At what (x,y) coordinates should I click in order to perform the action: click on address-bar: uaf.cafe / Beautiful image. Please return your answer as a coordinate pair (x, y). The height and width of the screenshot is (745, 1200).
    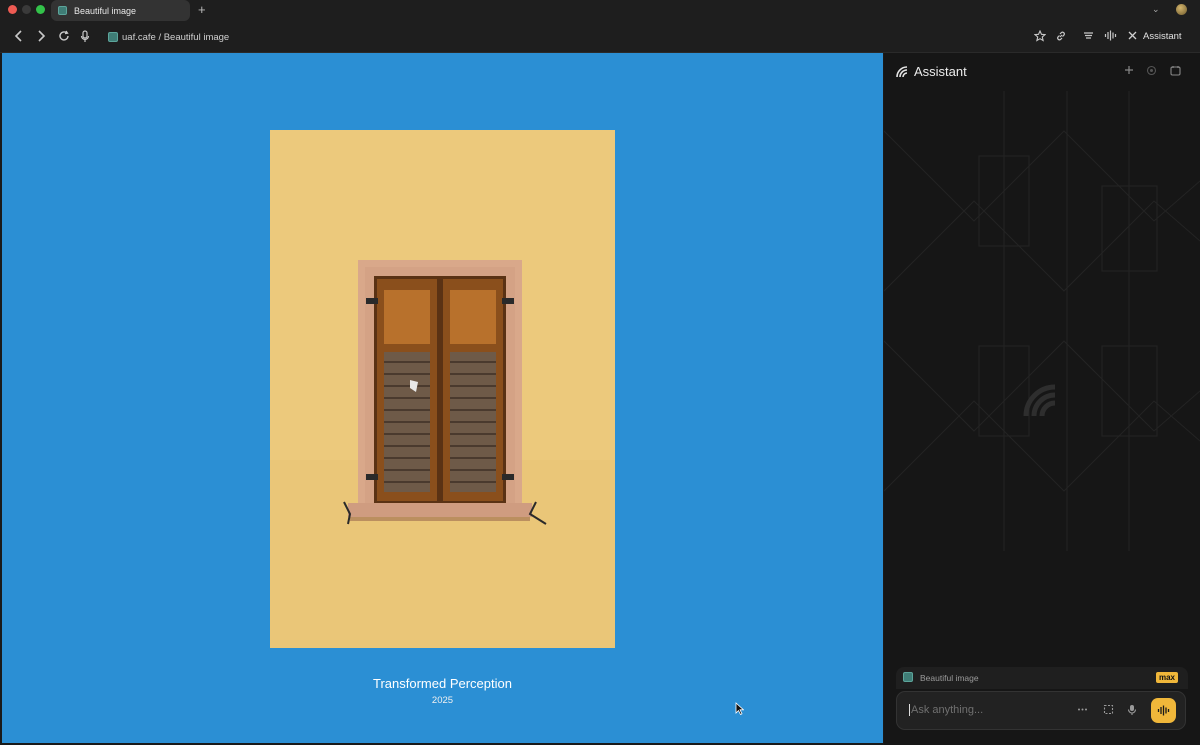
    Looking at the image, I should click on (175, 37).